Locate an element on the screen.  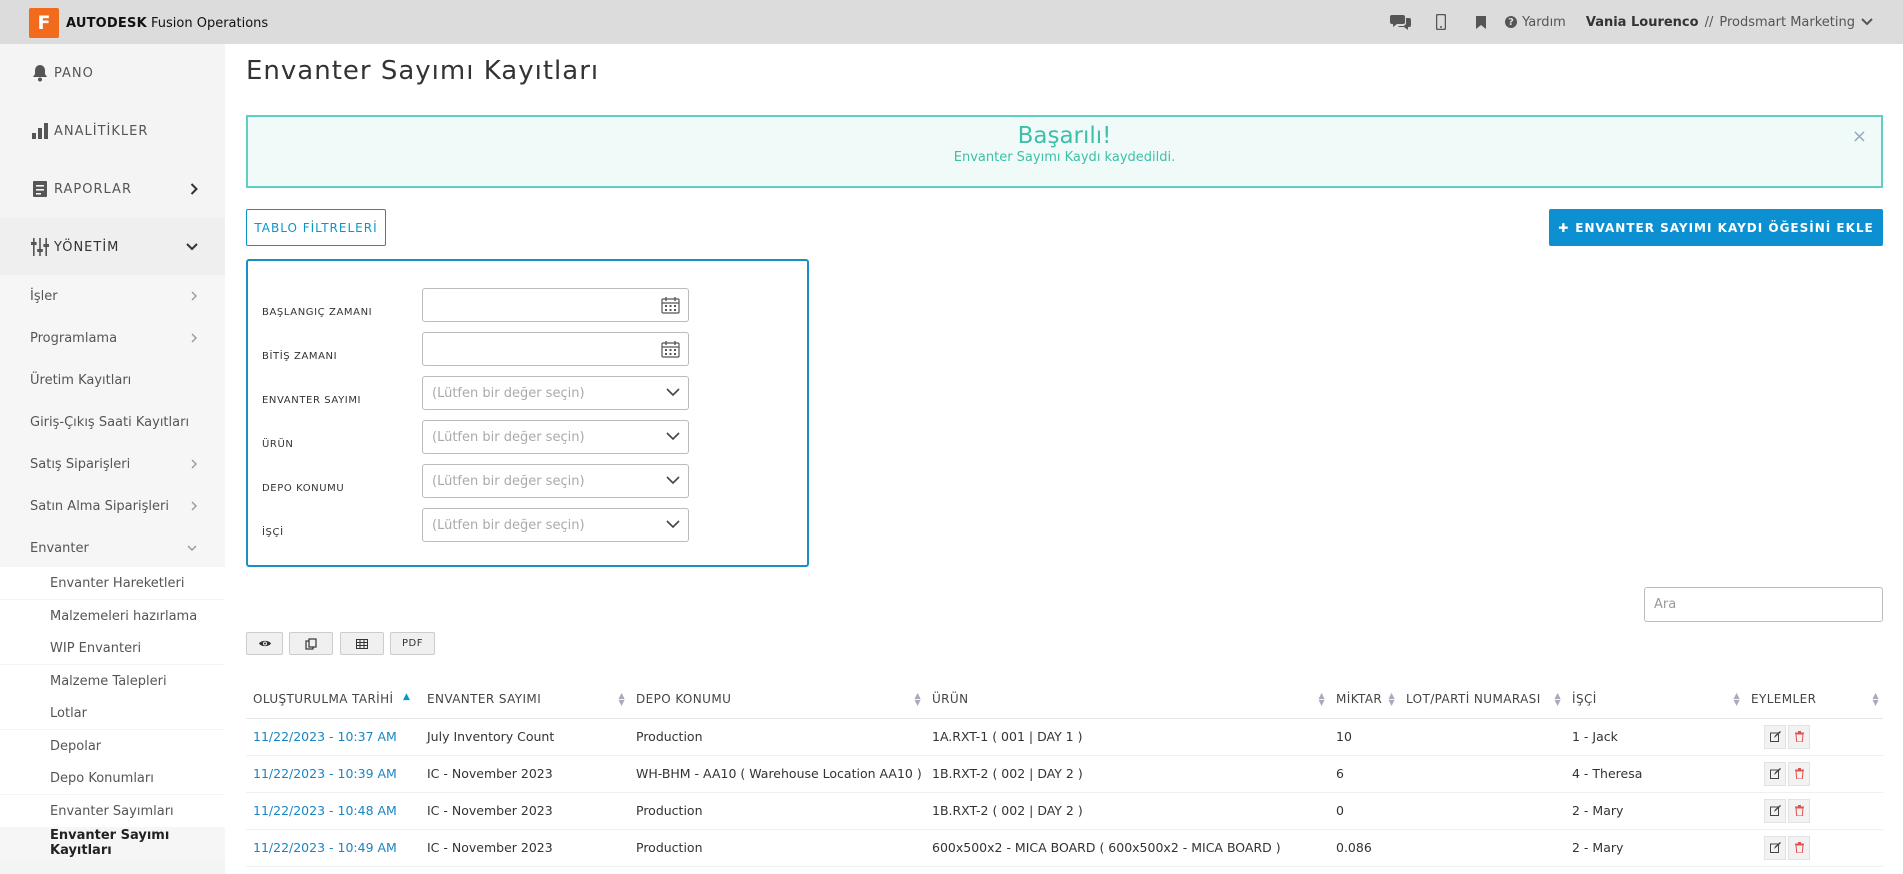
close-icon: × is located at coordinates (1859, 136).